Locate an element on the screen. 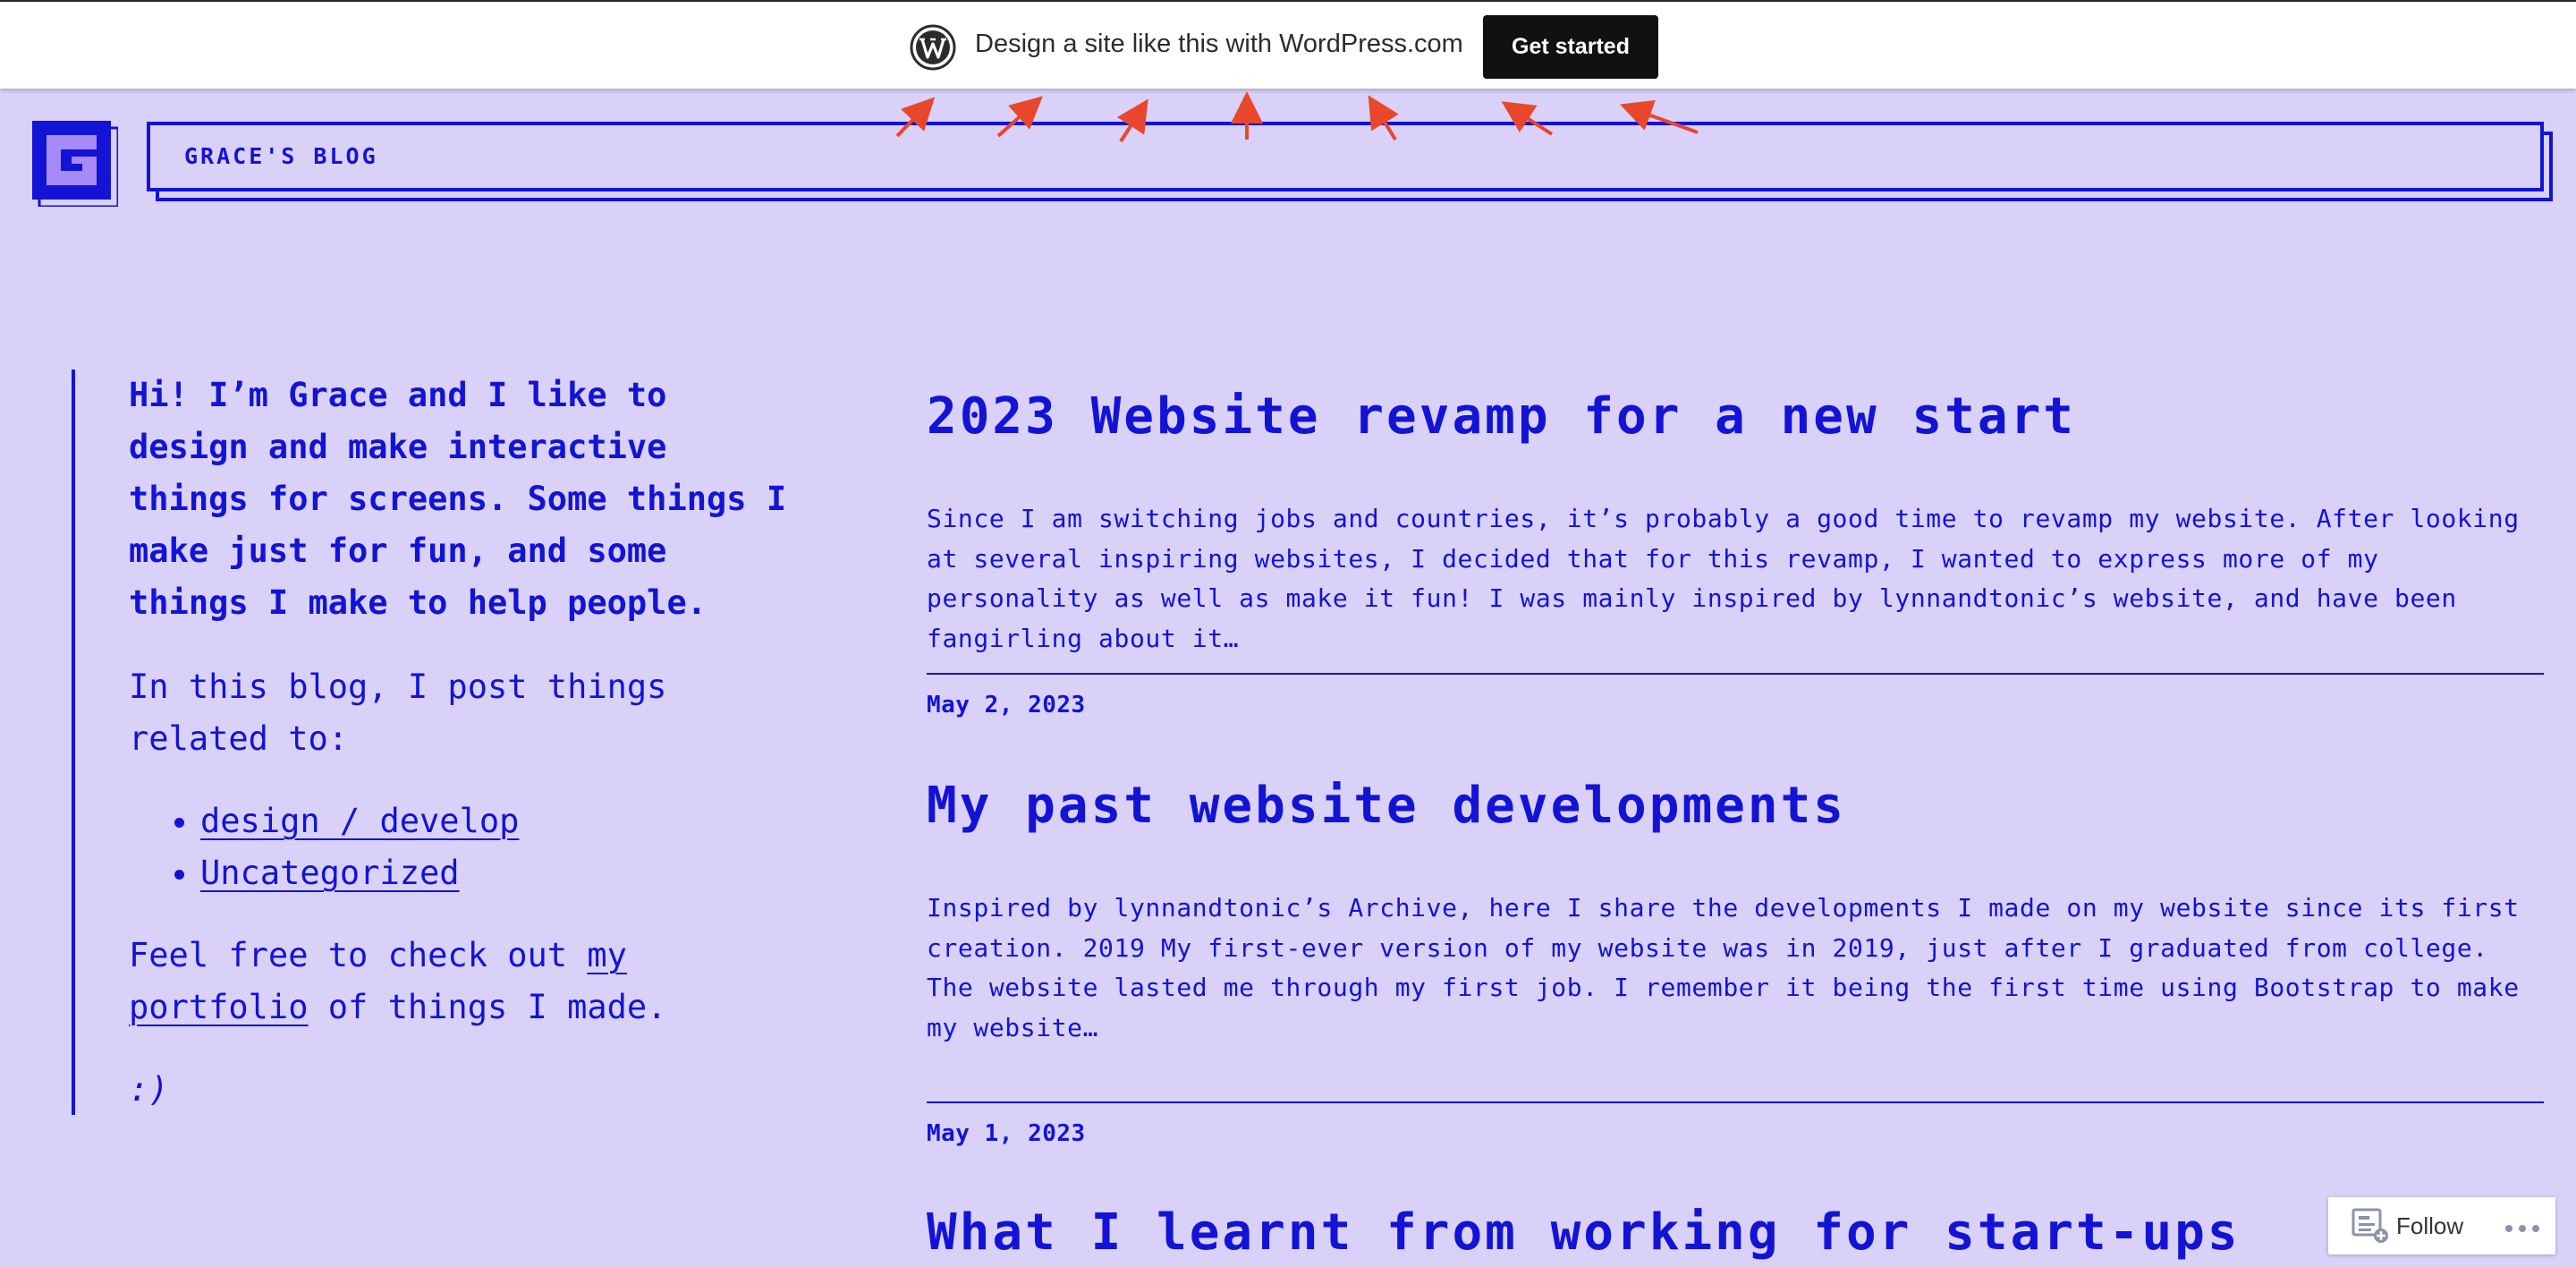 The width and height of the screenshot is (2576, 1267). site-title-box: GRACE'S BLOG is located at coordinates (1345, 156).